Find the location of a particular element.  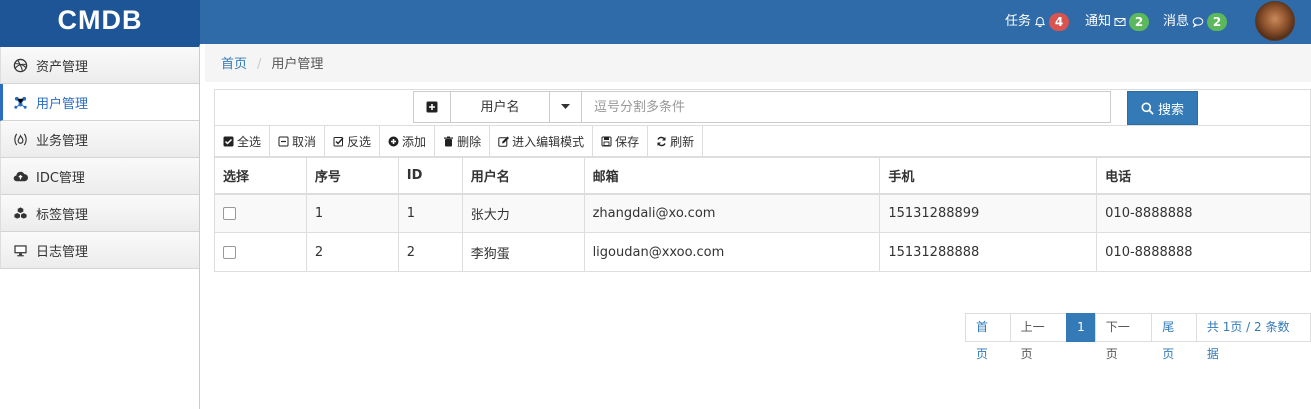

plus-square-icon is located at coordinates (432, 107).